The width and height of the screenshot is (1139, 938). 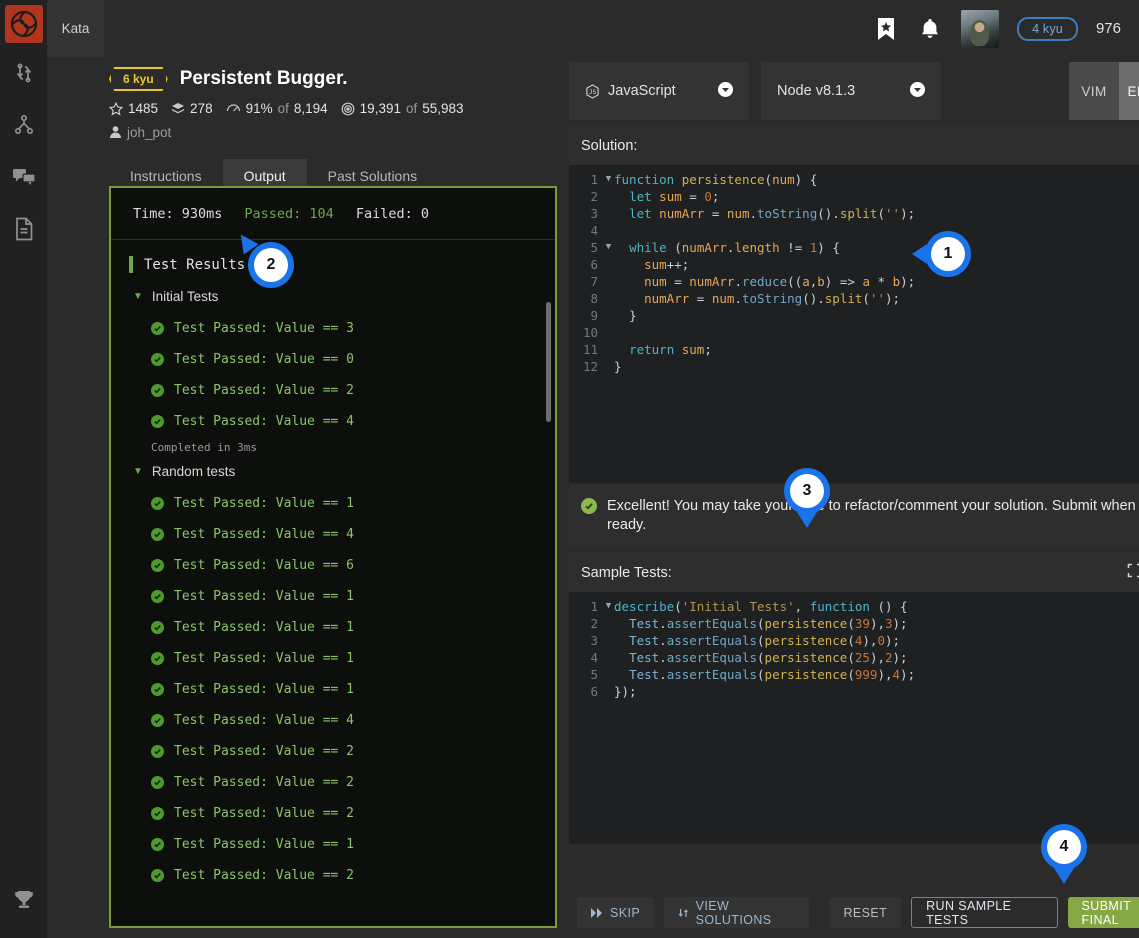 I want to click on line-number: 8, so click(x=594, y=298).